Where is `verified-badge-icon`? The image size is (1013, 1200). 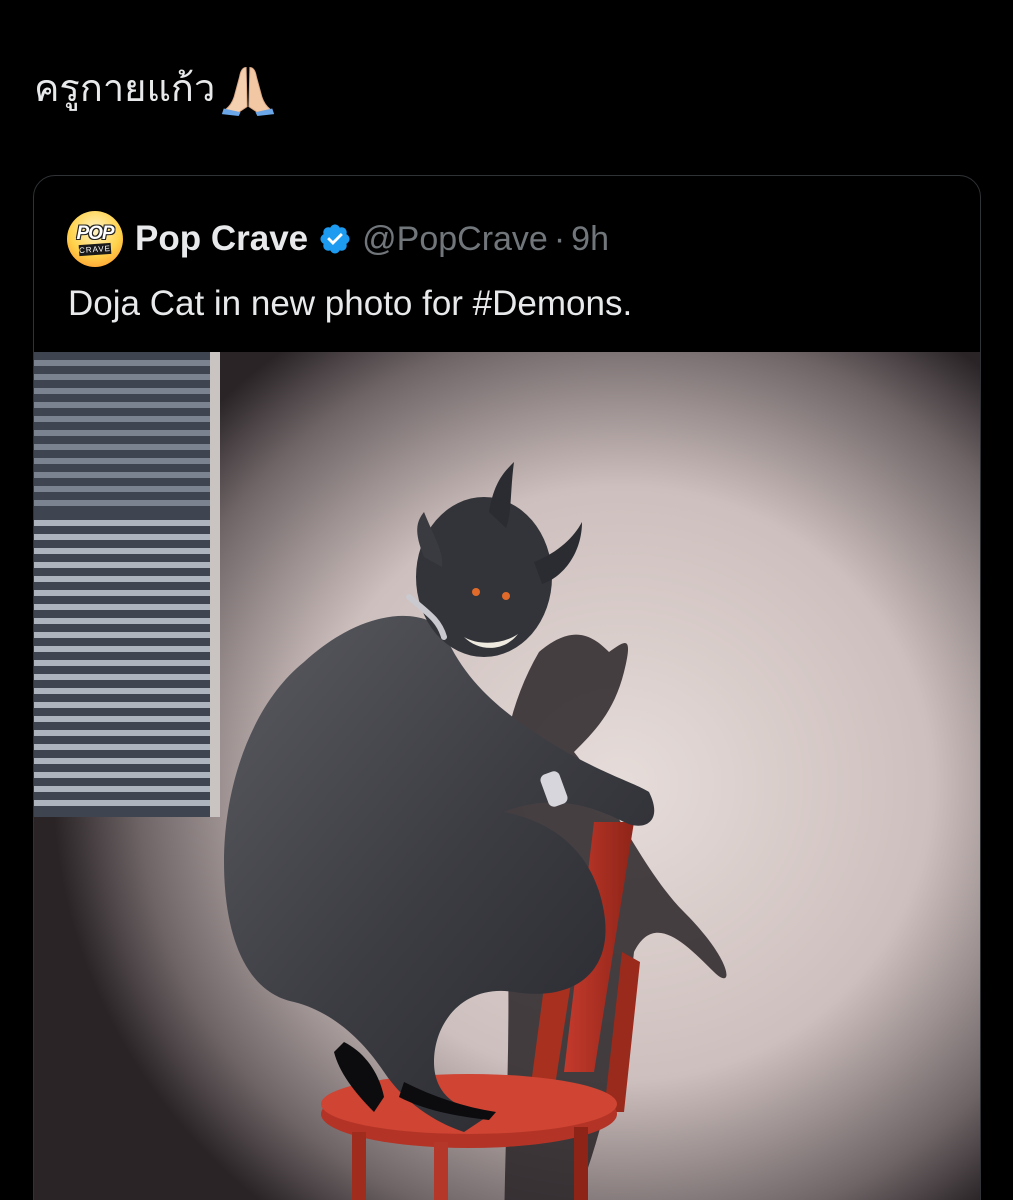
verified-badge-icon is located at coordinates (335, 239).